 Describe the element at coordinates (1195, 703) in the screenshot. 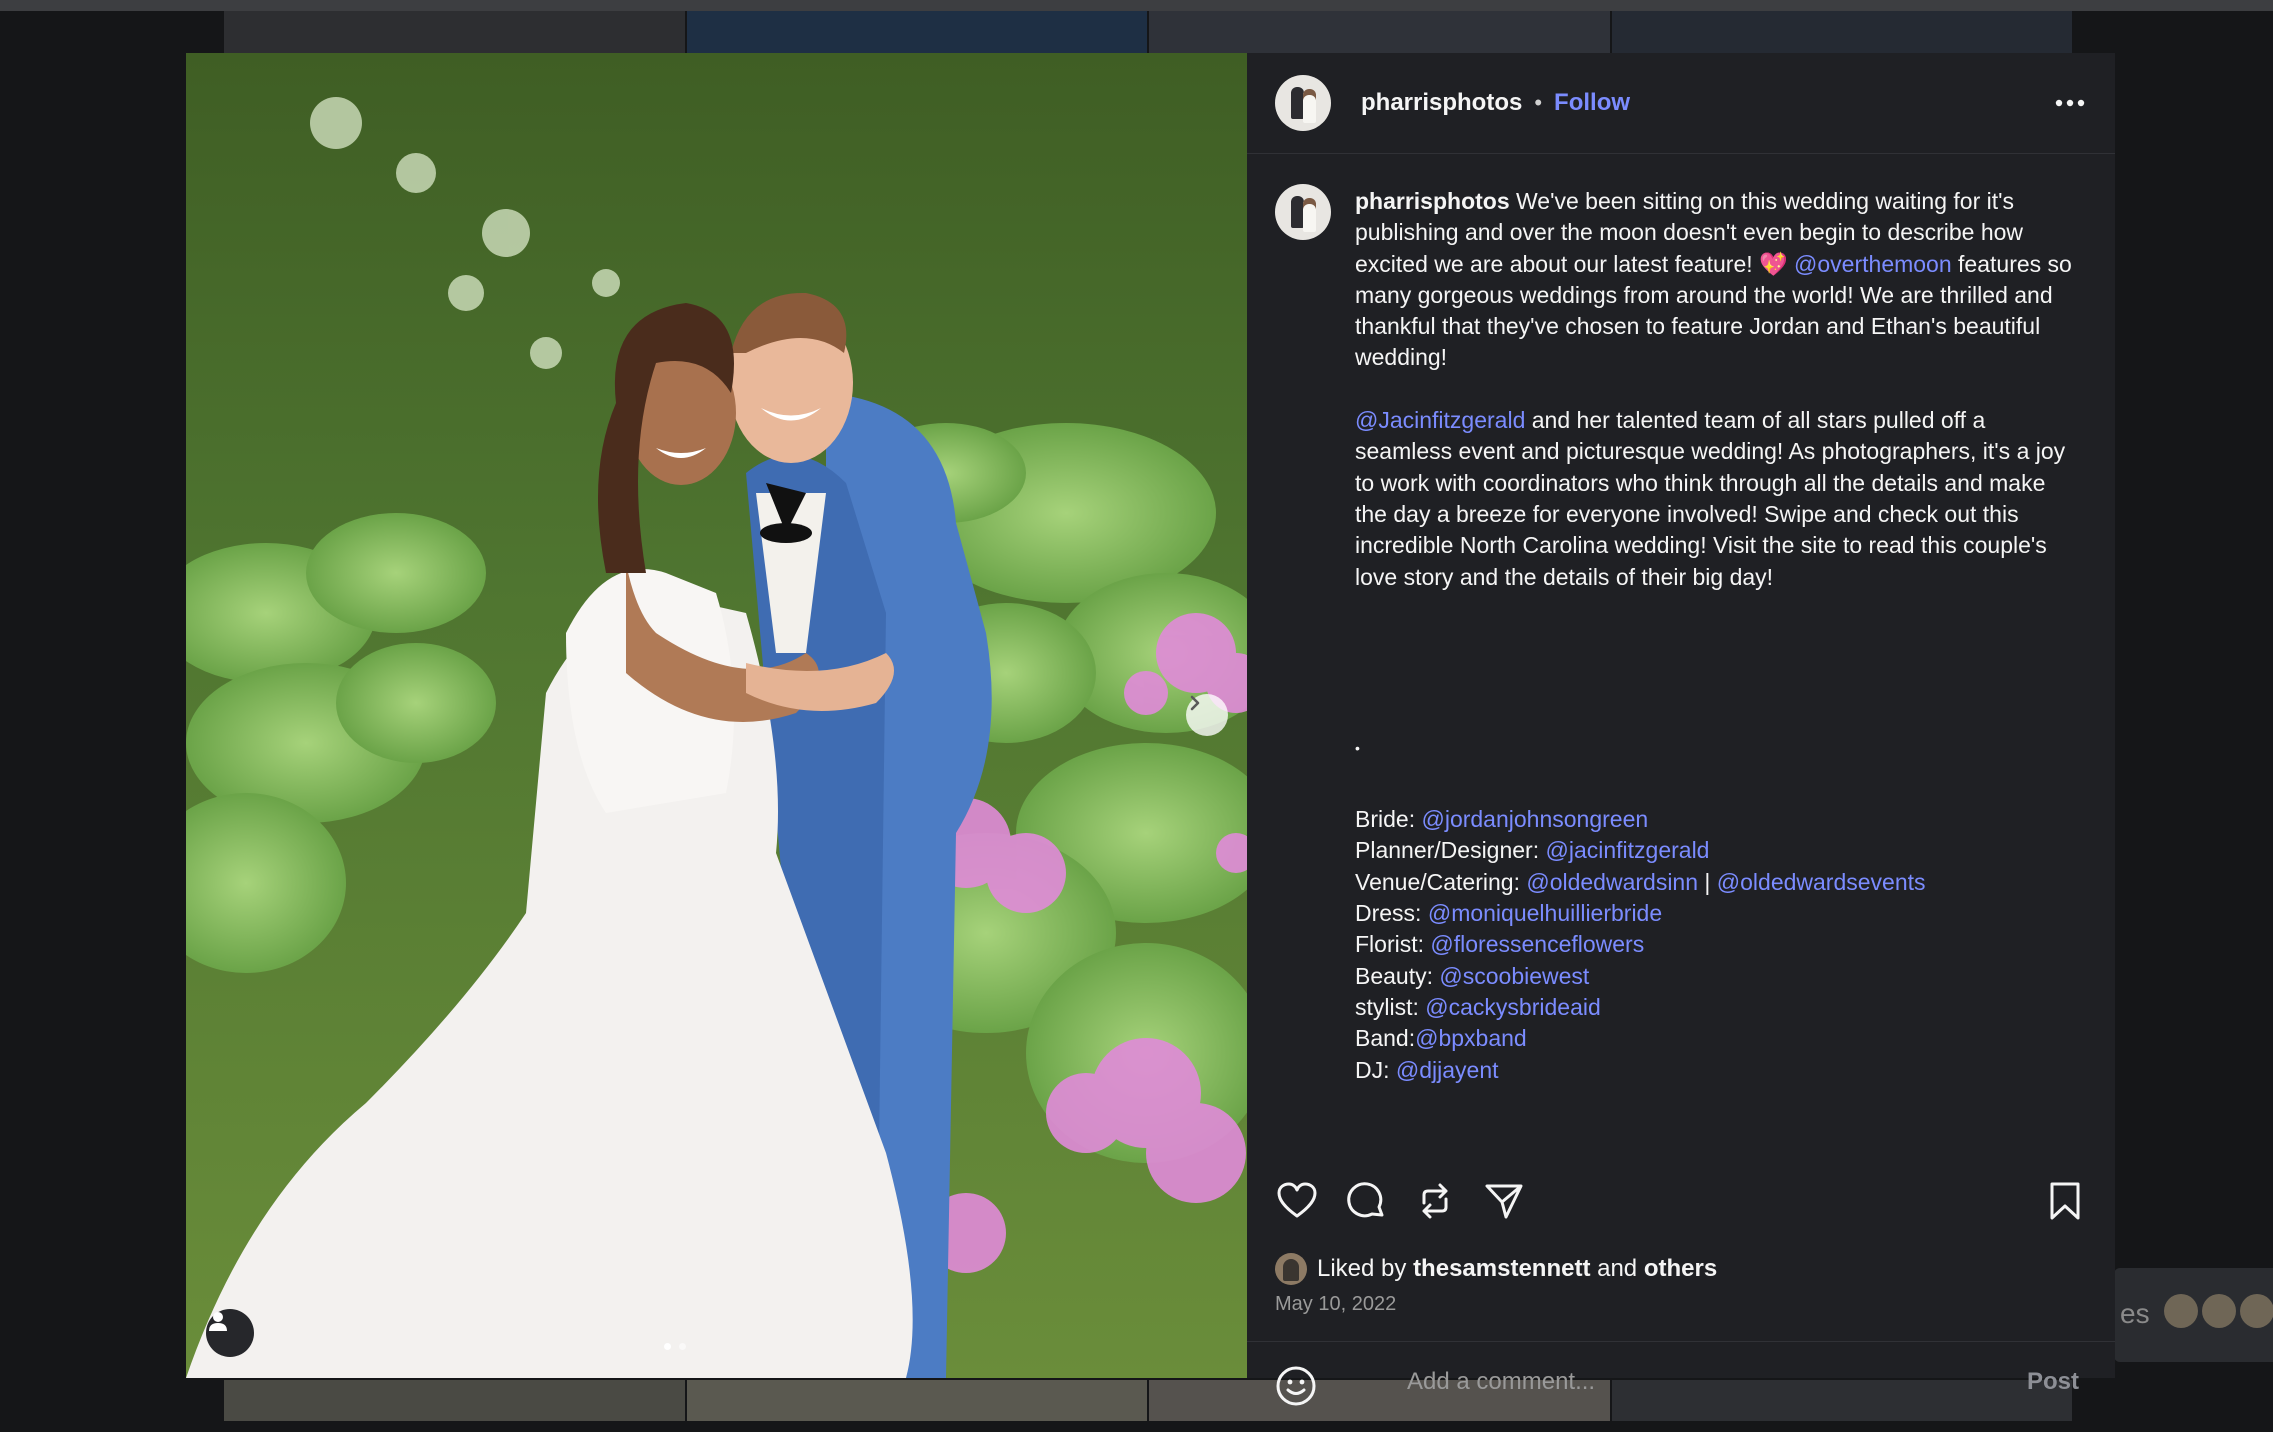

I see `chevron-right-icon` at that location.